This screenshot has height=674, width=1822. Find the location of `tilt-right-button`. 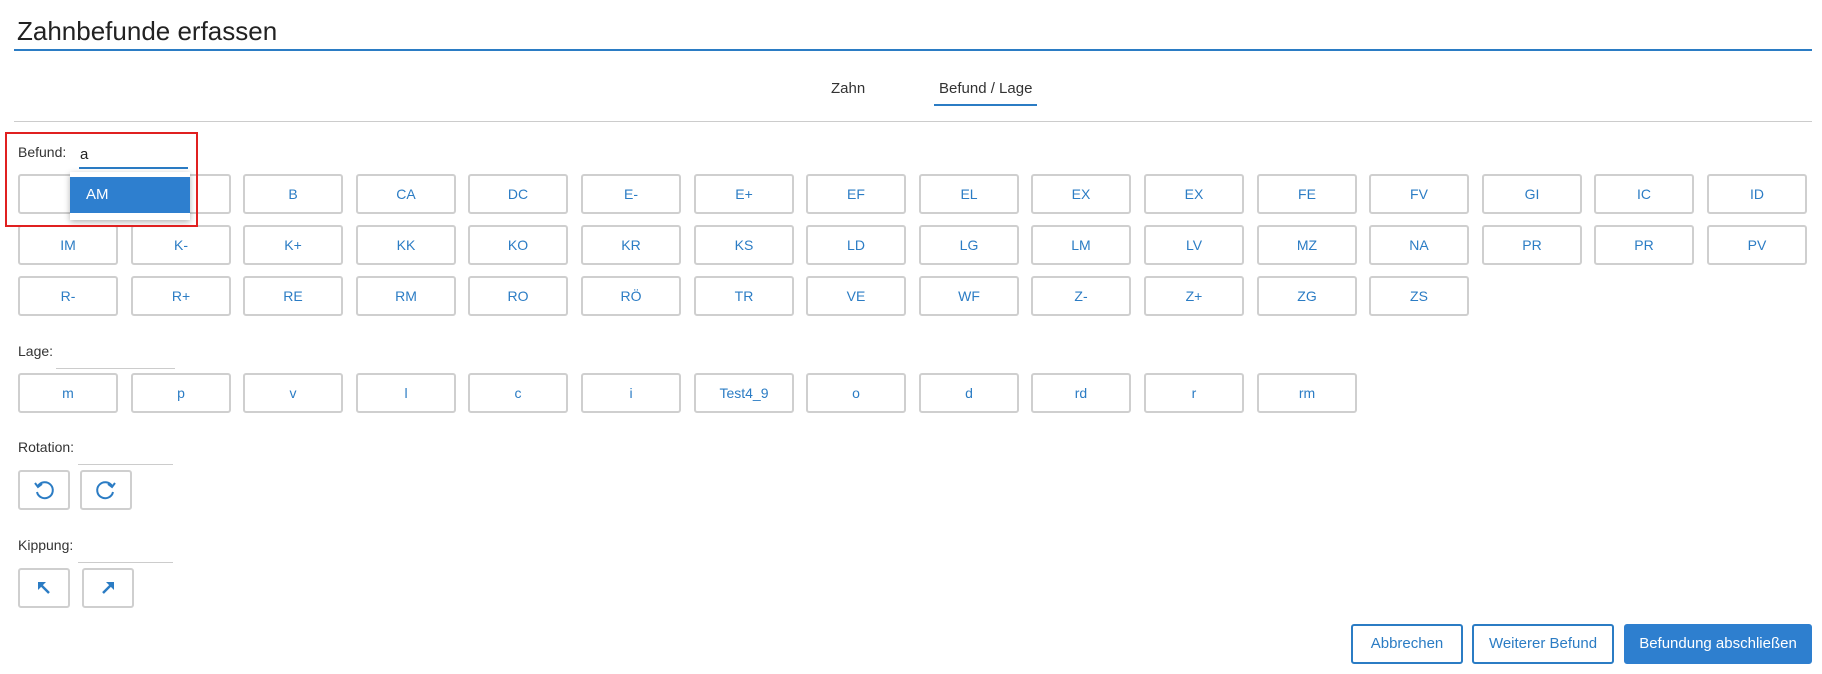

tilt-right-button is located at coordinates (108, 588).